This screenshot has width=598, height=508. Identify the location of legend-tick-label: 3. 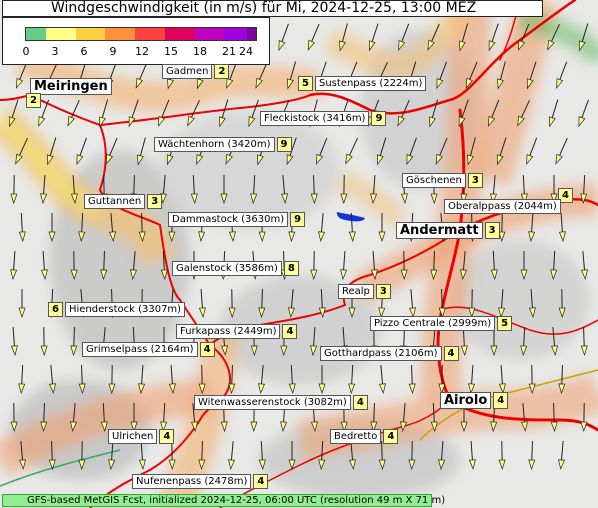
(55, 51).